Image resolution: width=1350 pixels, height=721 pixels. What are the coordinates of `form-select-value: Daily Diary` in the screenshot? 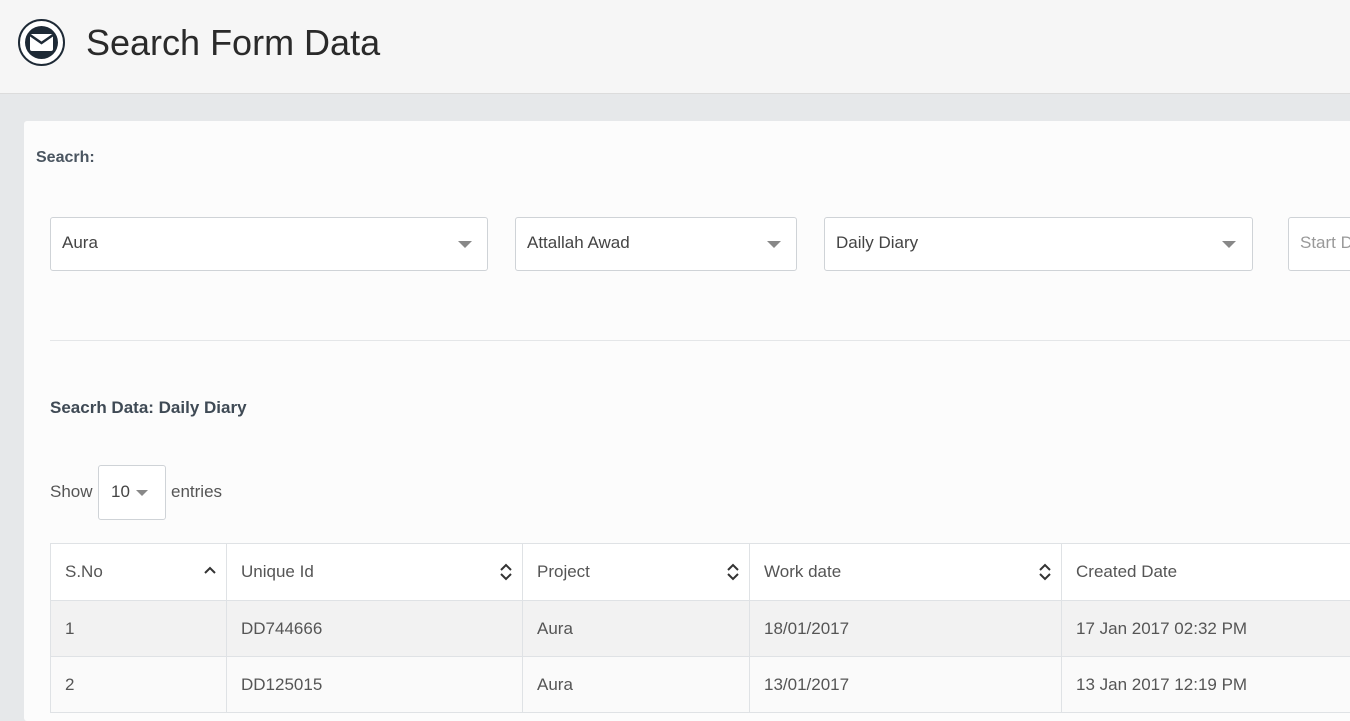 It's located at (877, 243).